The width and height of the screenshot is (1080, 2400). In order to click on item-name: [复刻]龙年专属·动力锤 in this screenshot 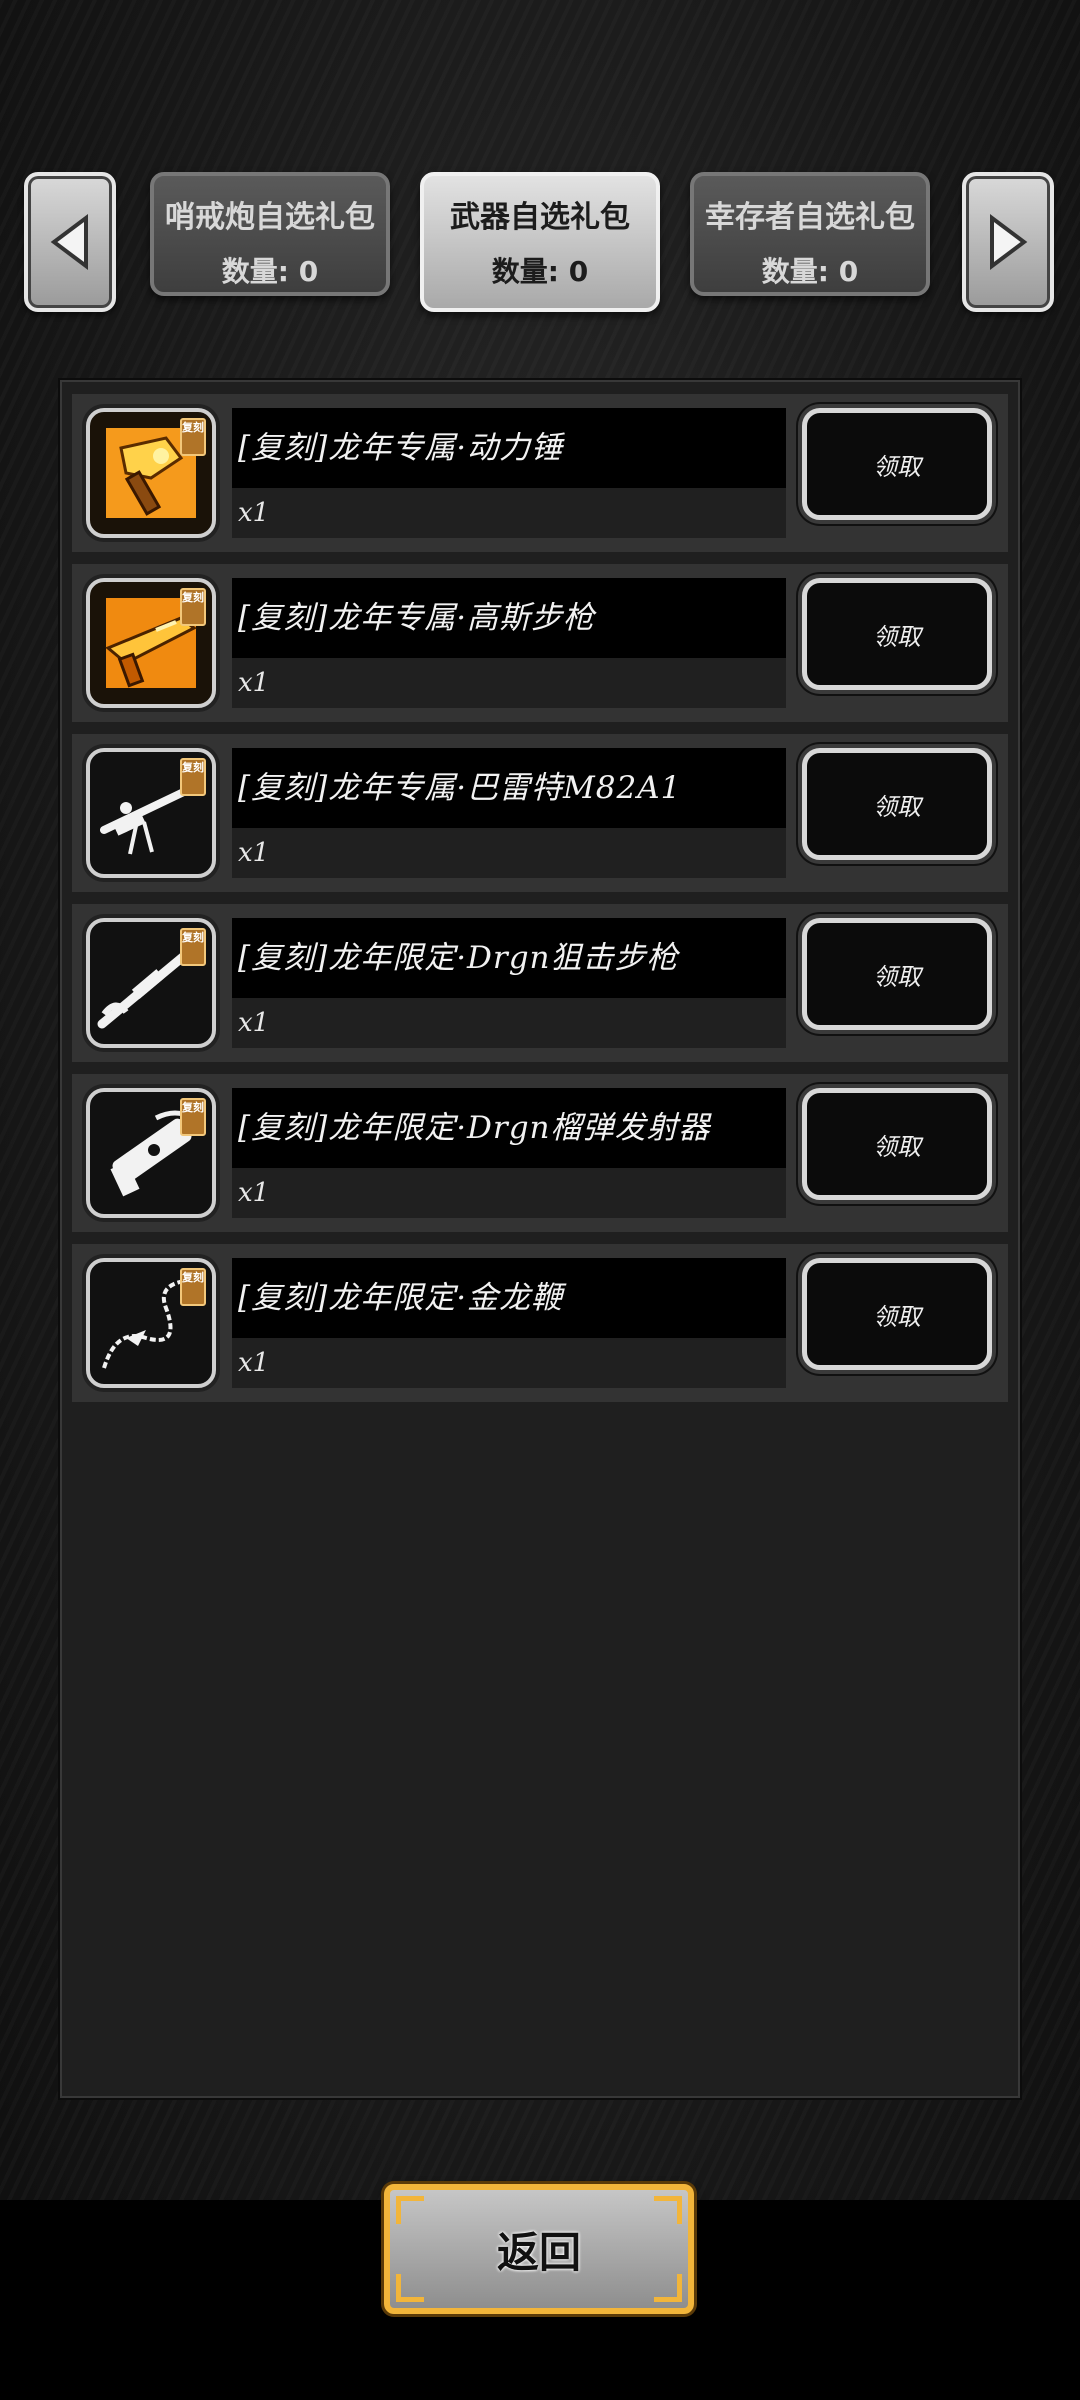, I will do `click(509, 448)`.